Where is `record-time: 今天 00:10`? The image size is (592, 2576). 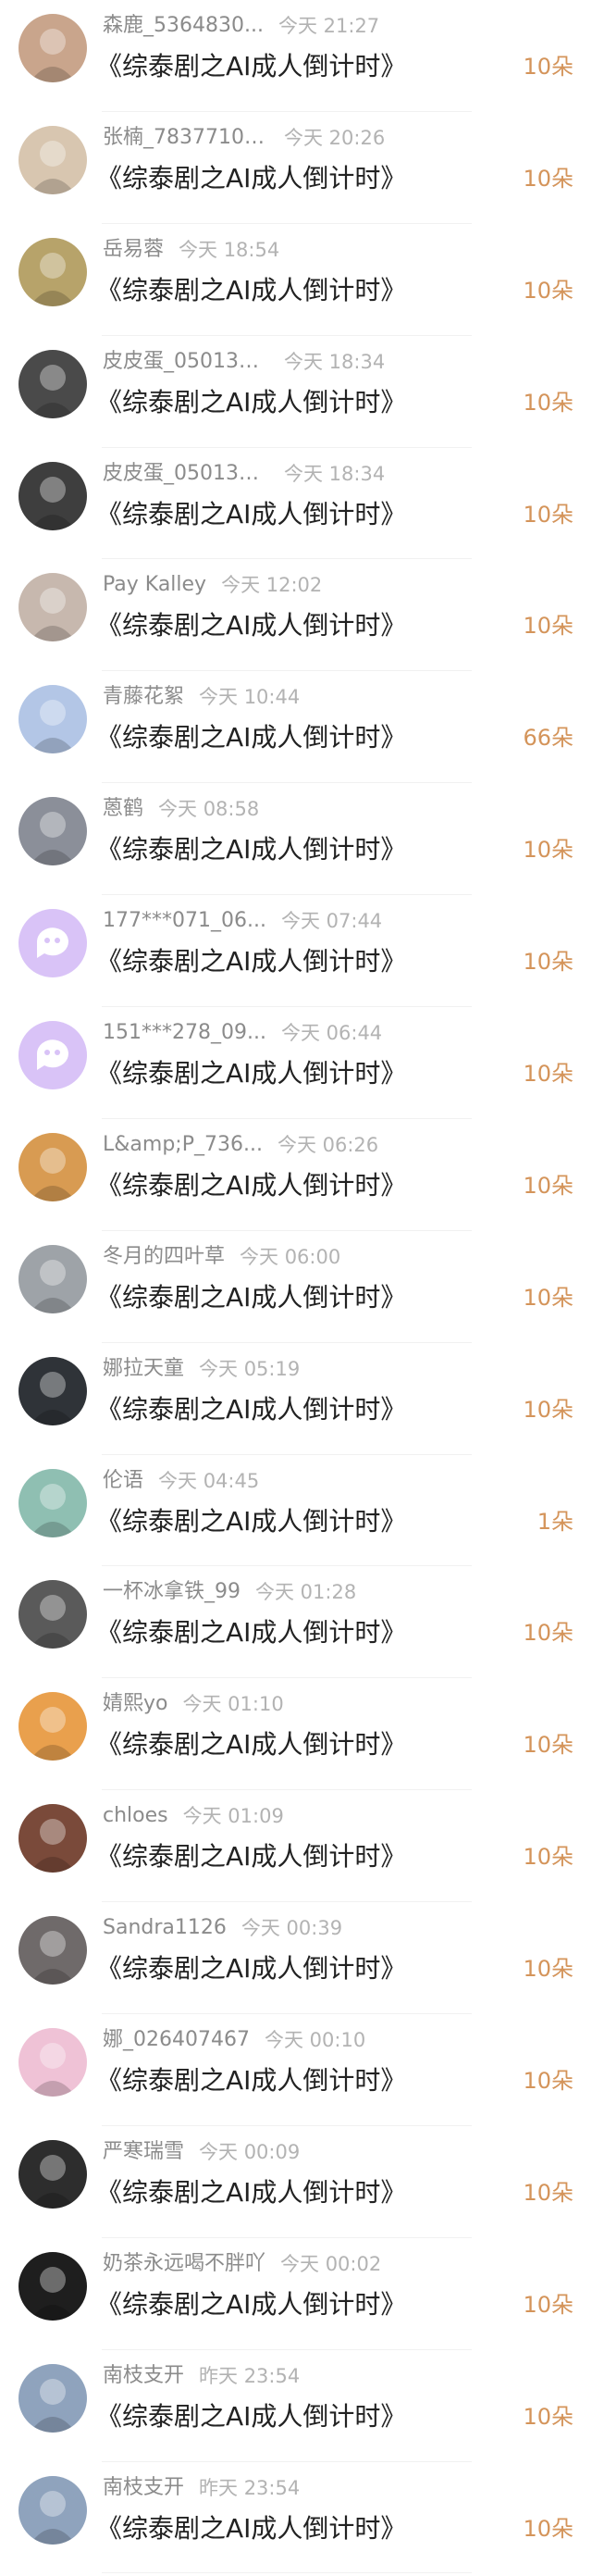
record-time: 今天 00:10 is located at coordinates (315, 2040).